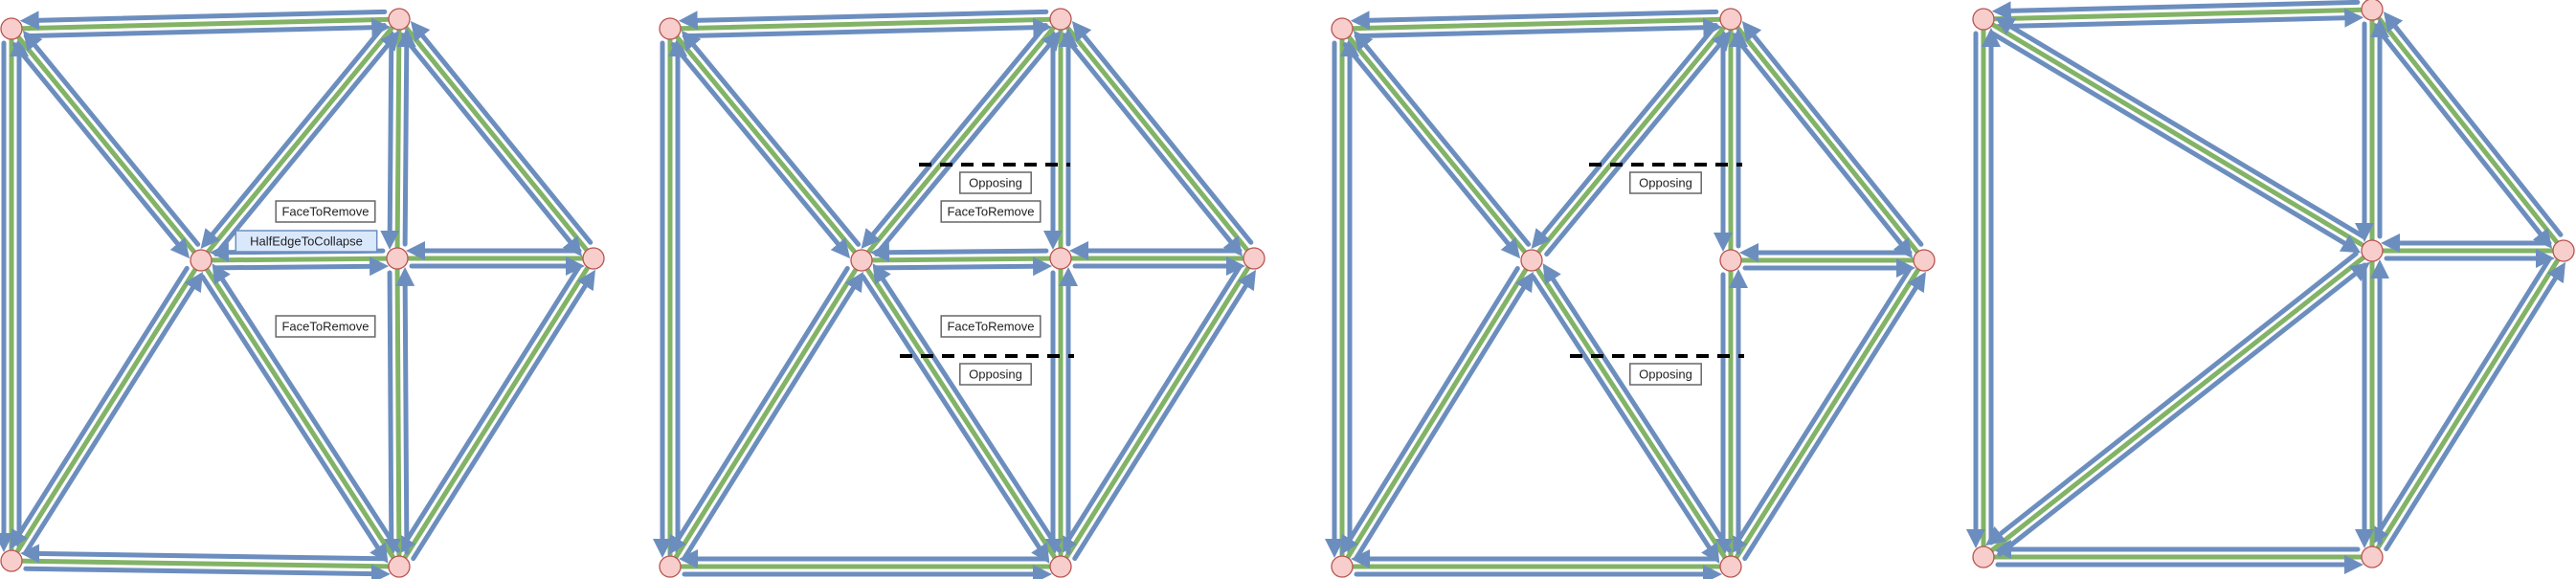  What do you see at coordinates (306, 241) in the screenshot?
I see `p1-half-edge-to-collapse-label: HalfEdgeToCollapse` at bounding box center [306, 241].